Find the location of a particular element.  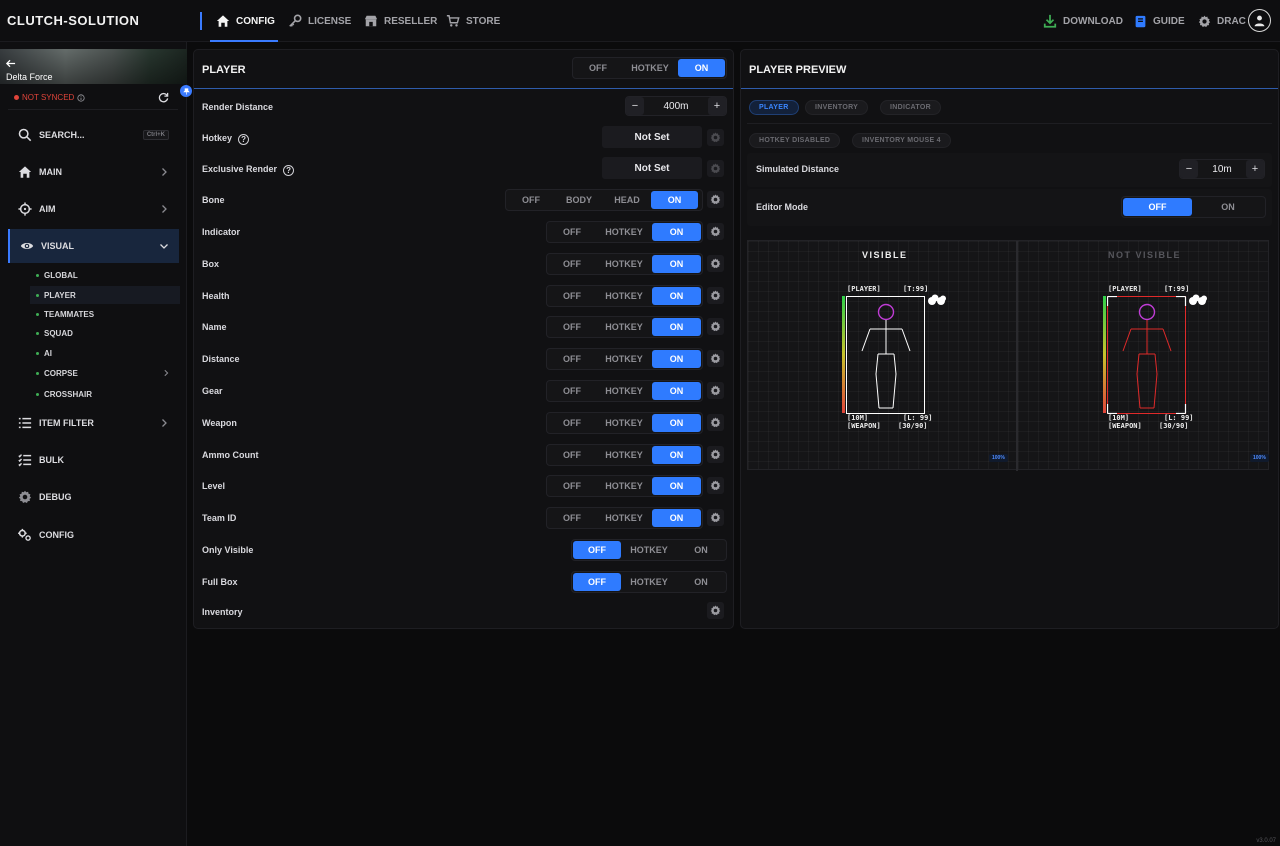

sim-distance-value: 10m is located at coordinates (1222, 169).